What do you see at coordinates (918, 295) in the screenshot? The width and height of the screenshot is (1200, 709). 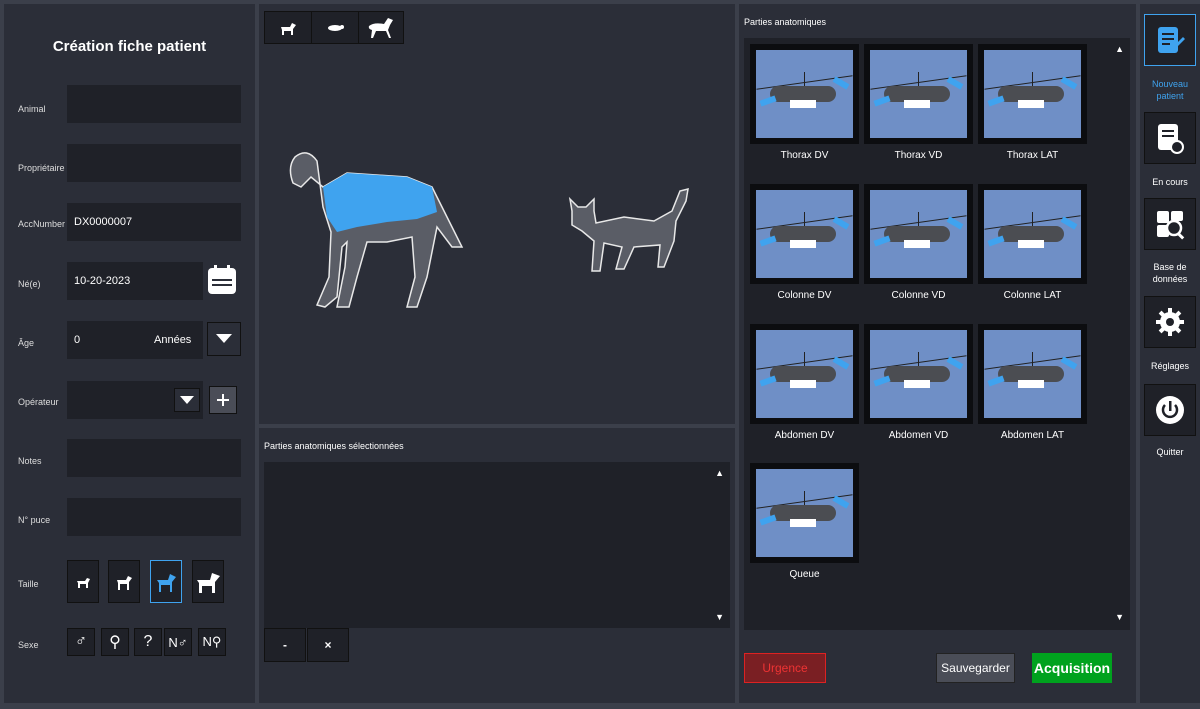 I see `part-label: Colonne VD` at bounding box center [918, 295].